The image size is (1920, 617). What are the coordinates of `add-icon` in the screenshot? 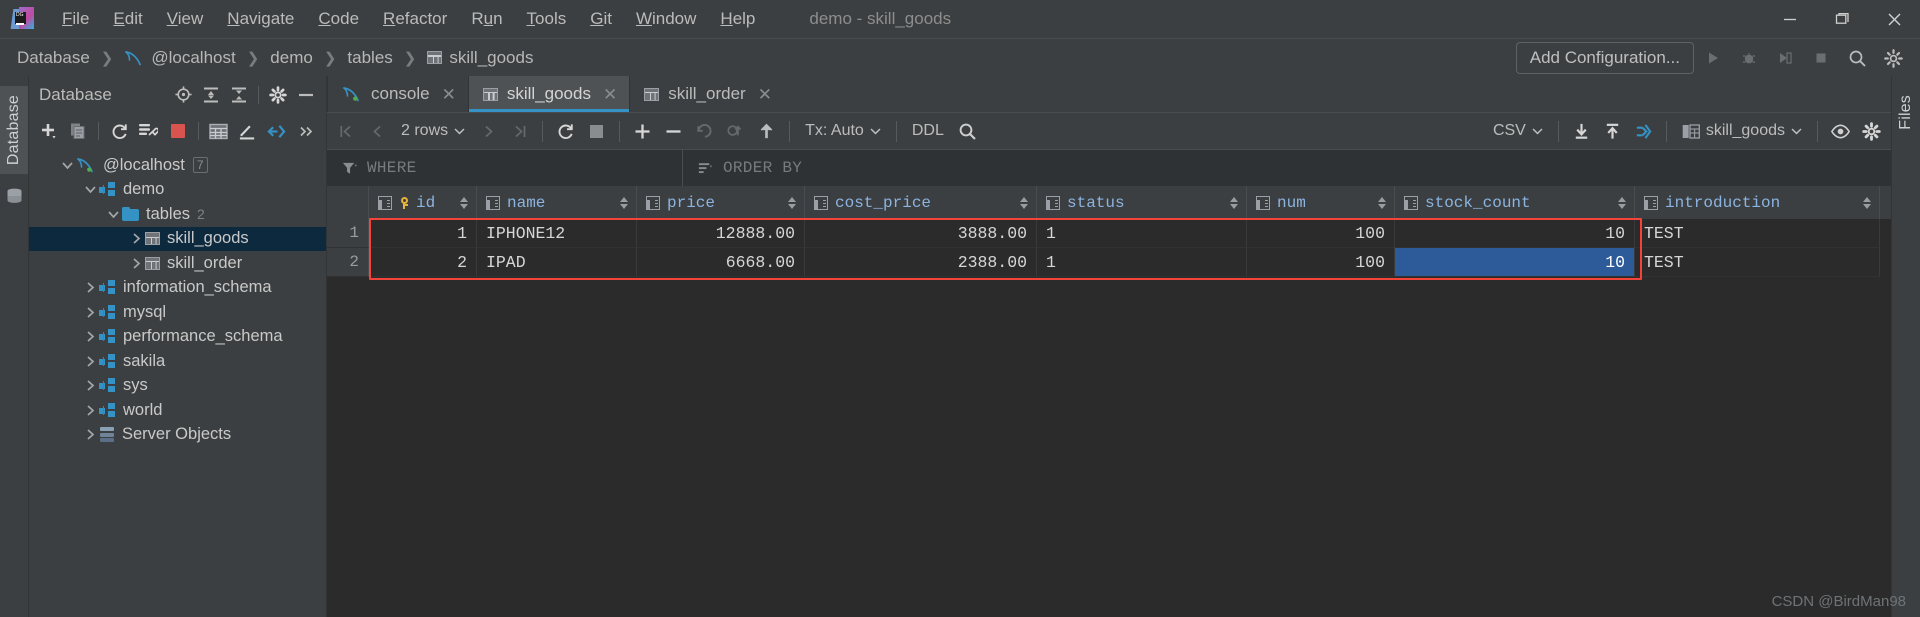 It's located at (49, 131).